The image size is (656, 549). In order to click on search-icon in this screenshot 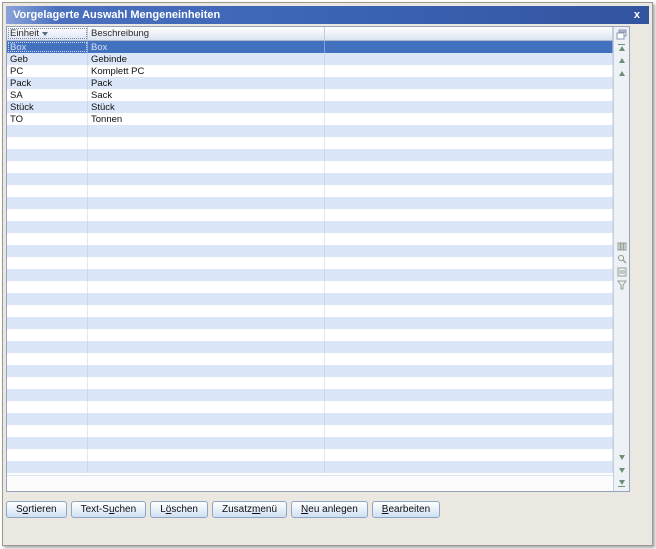, I will do `click(622, 259)`.